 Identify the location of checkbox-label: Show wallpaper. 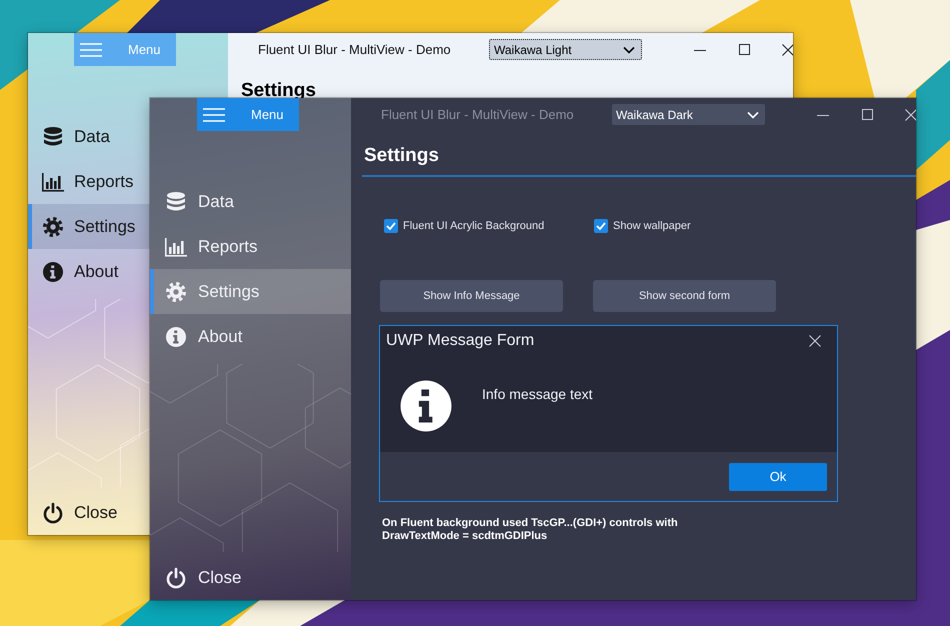
(652, 226).